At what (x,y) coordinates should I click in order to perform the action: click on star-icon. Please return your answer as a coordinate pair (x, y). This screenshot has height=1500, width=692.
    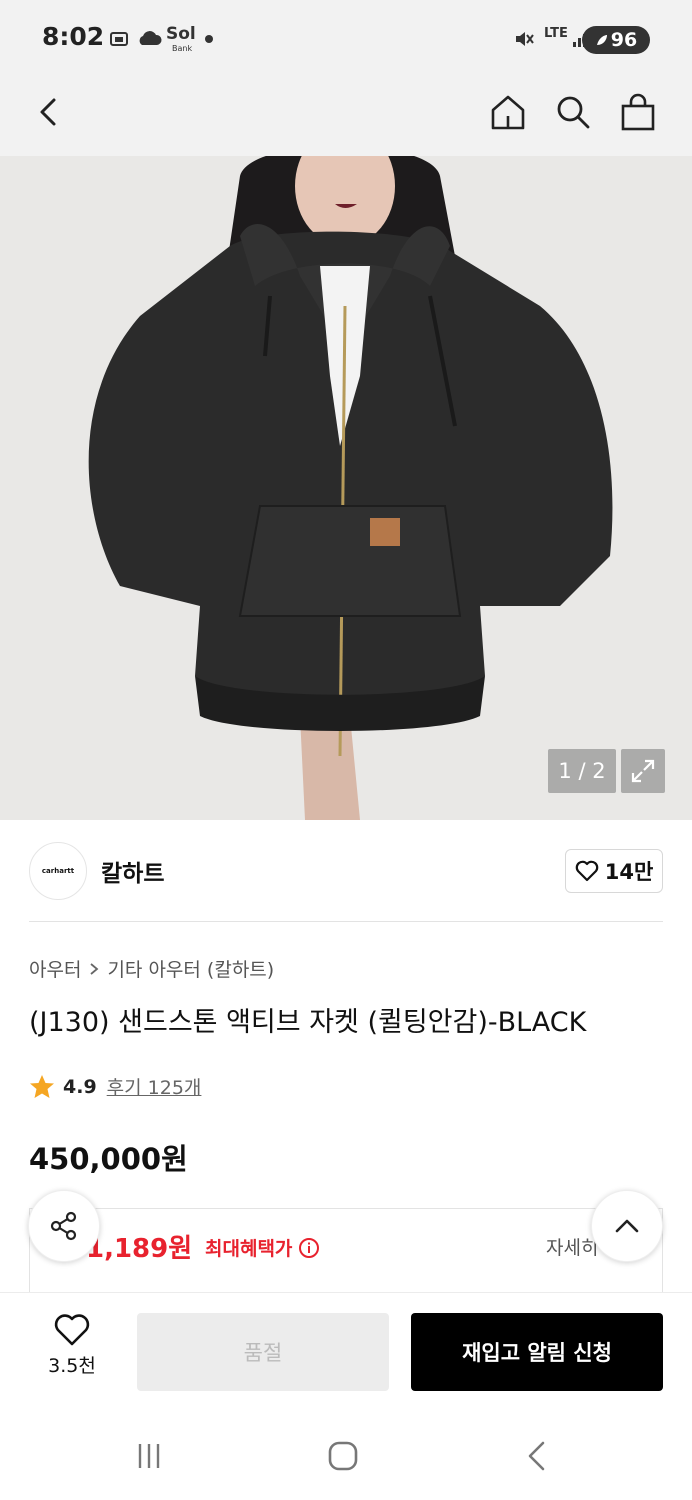
    Looking at the image, I should click on (42, 1086).